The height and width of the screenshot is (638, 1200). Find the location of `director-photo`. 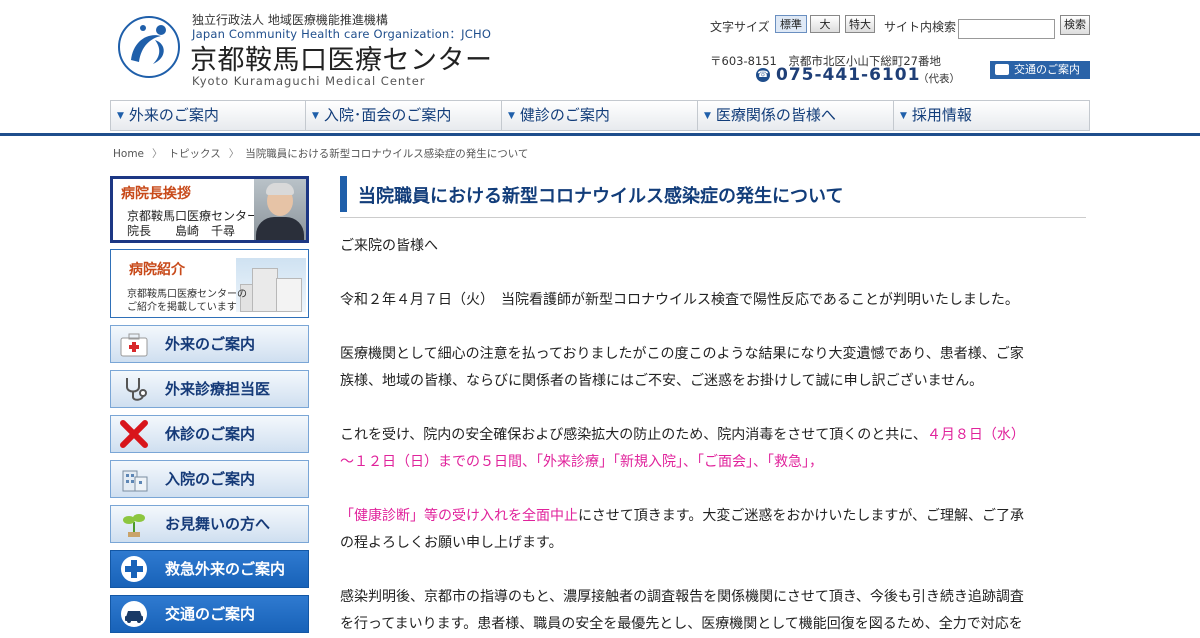

director-photo is located at coordinates (280, 209).